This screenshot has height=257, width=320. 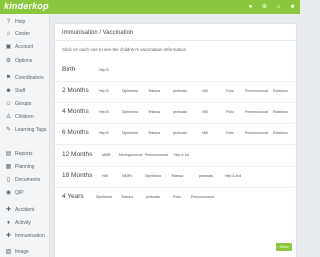 I want to click on account-icon: ▣, so click(x=8, y=47).